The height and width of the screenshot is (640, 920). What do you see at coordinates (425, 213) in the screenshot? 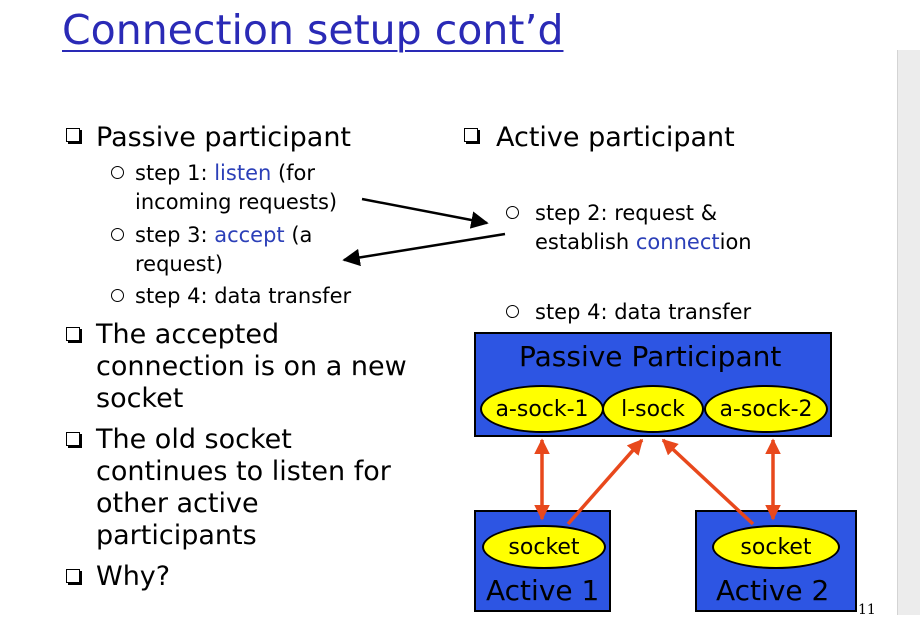
I see `step1-to-step2-arrow` at bounding box center [425, 213].